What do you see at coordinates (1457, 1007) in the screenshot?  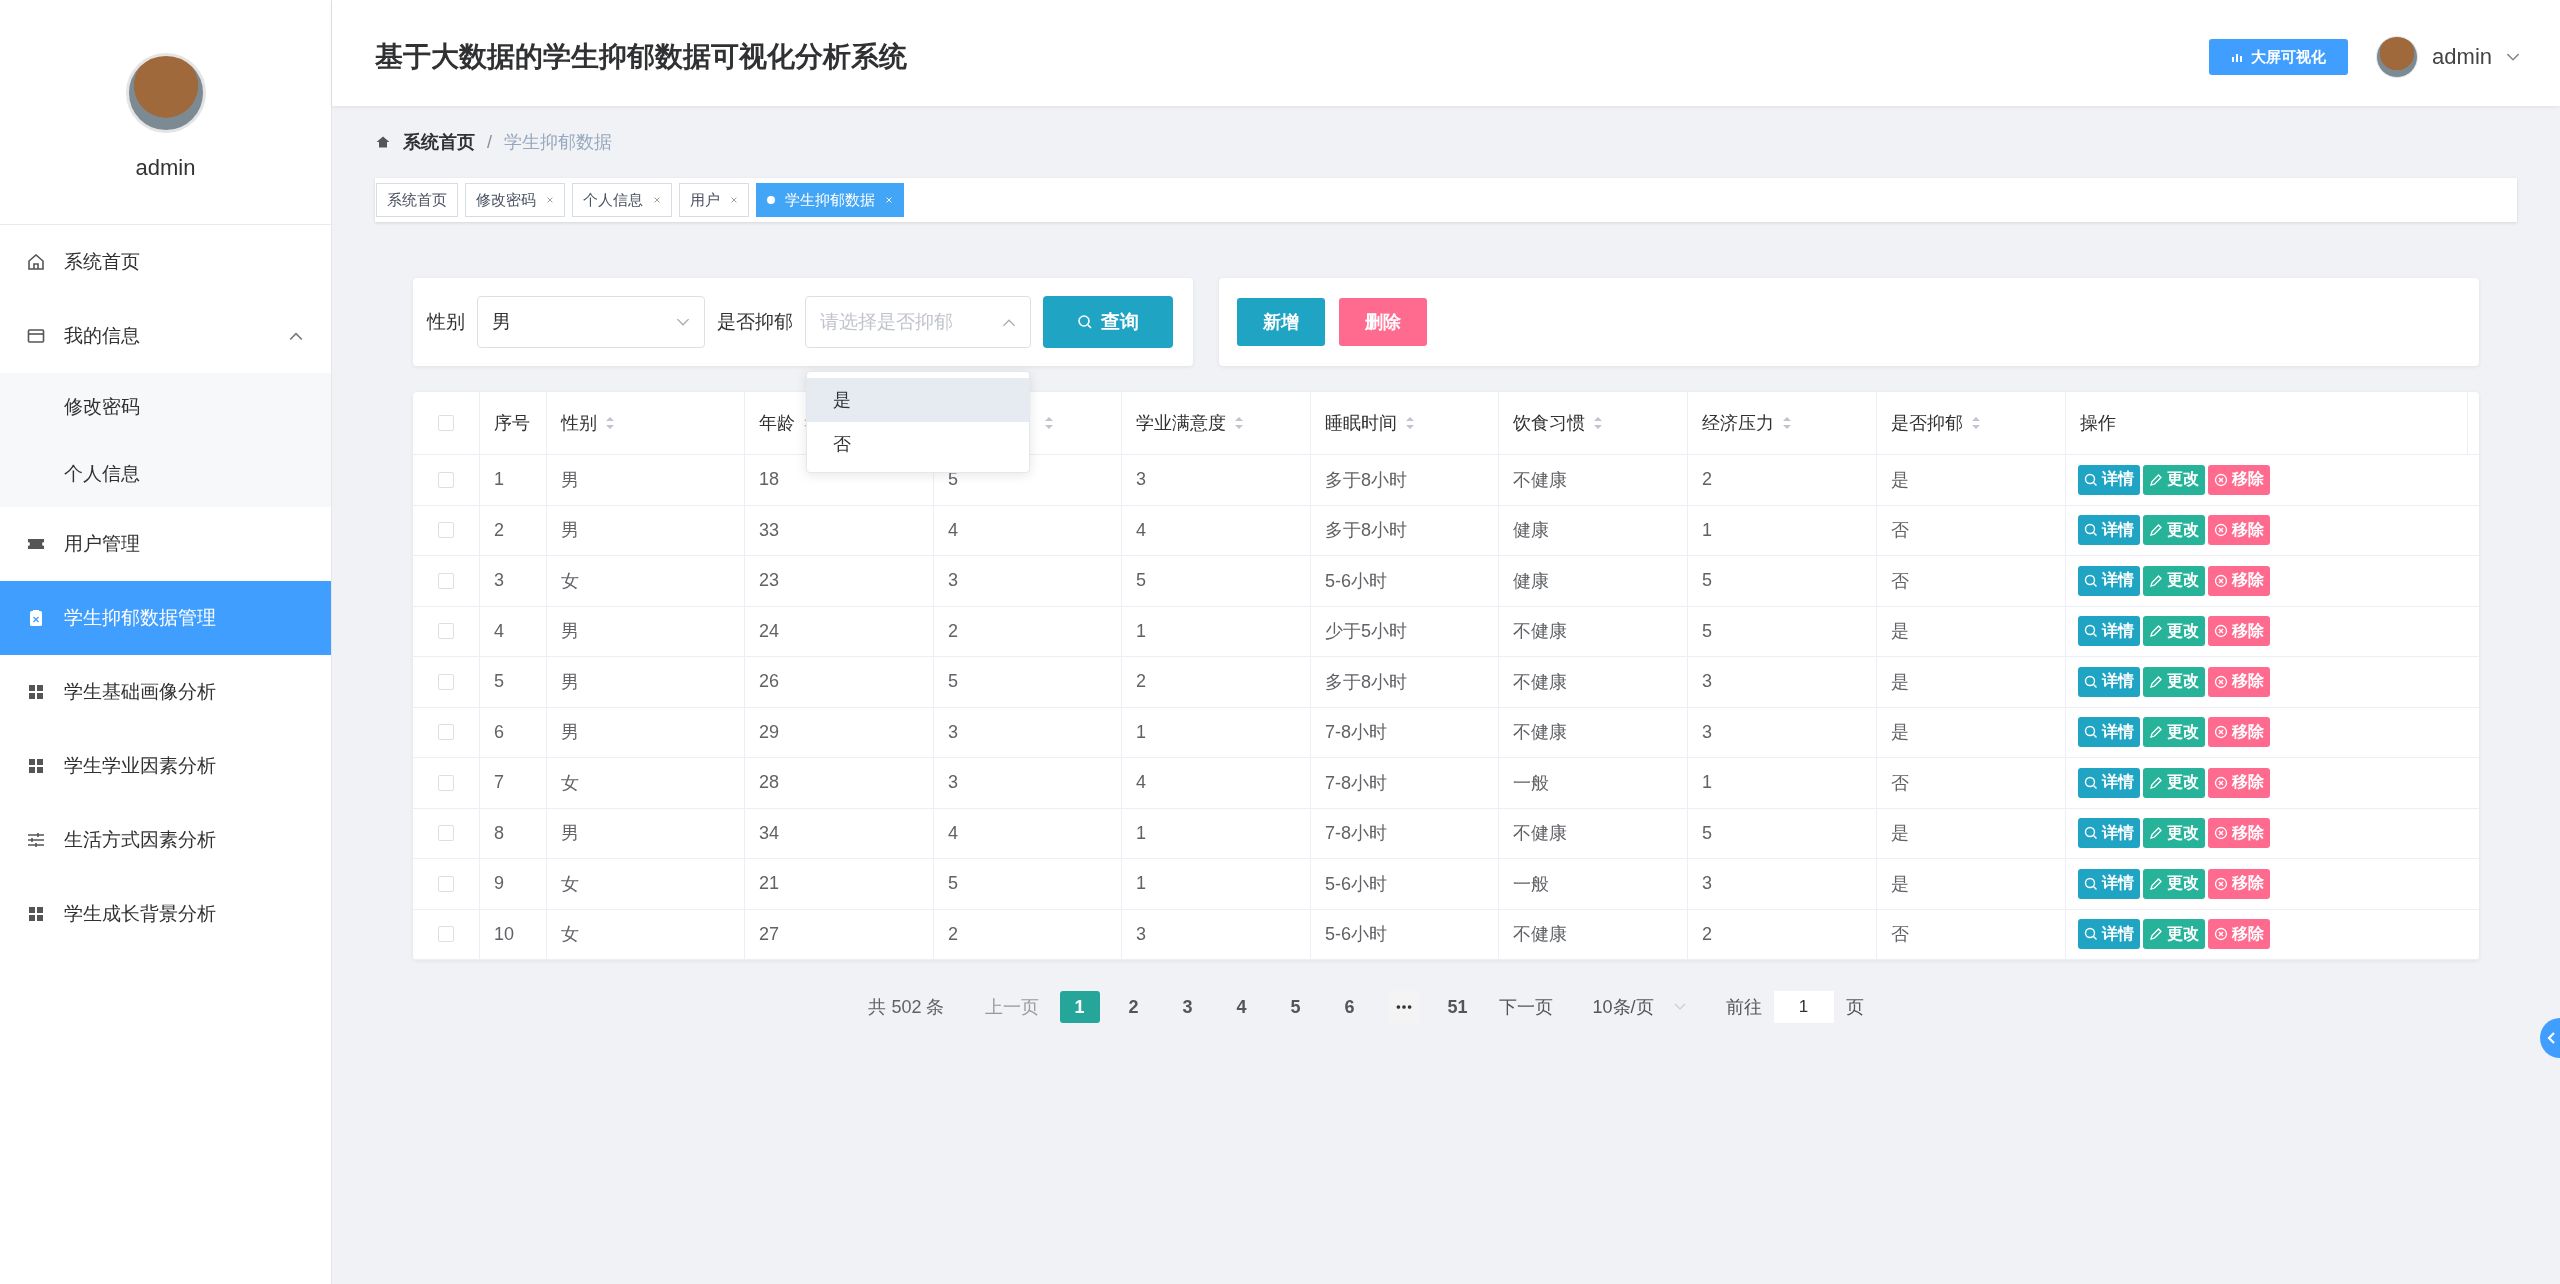 I see `page-button: 51` at bounding box center [1457, 1007].